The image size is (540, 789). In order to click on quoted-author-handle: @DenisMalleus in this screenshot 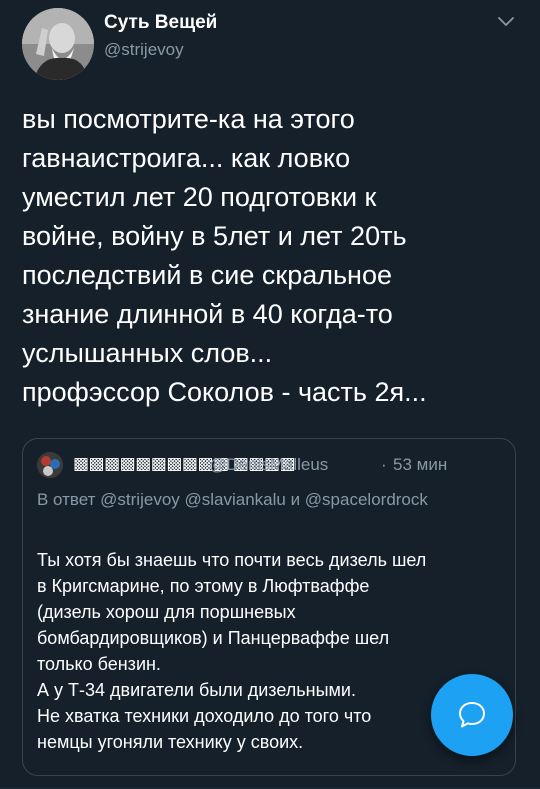, I will do `click(269, 464)`.